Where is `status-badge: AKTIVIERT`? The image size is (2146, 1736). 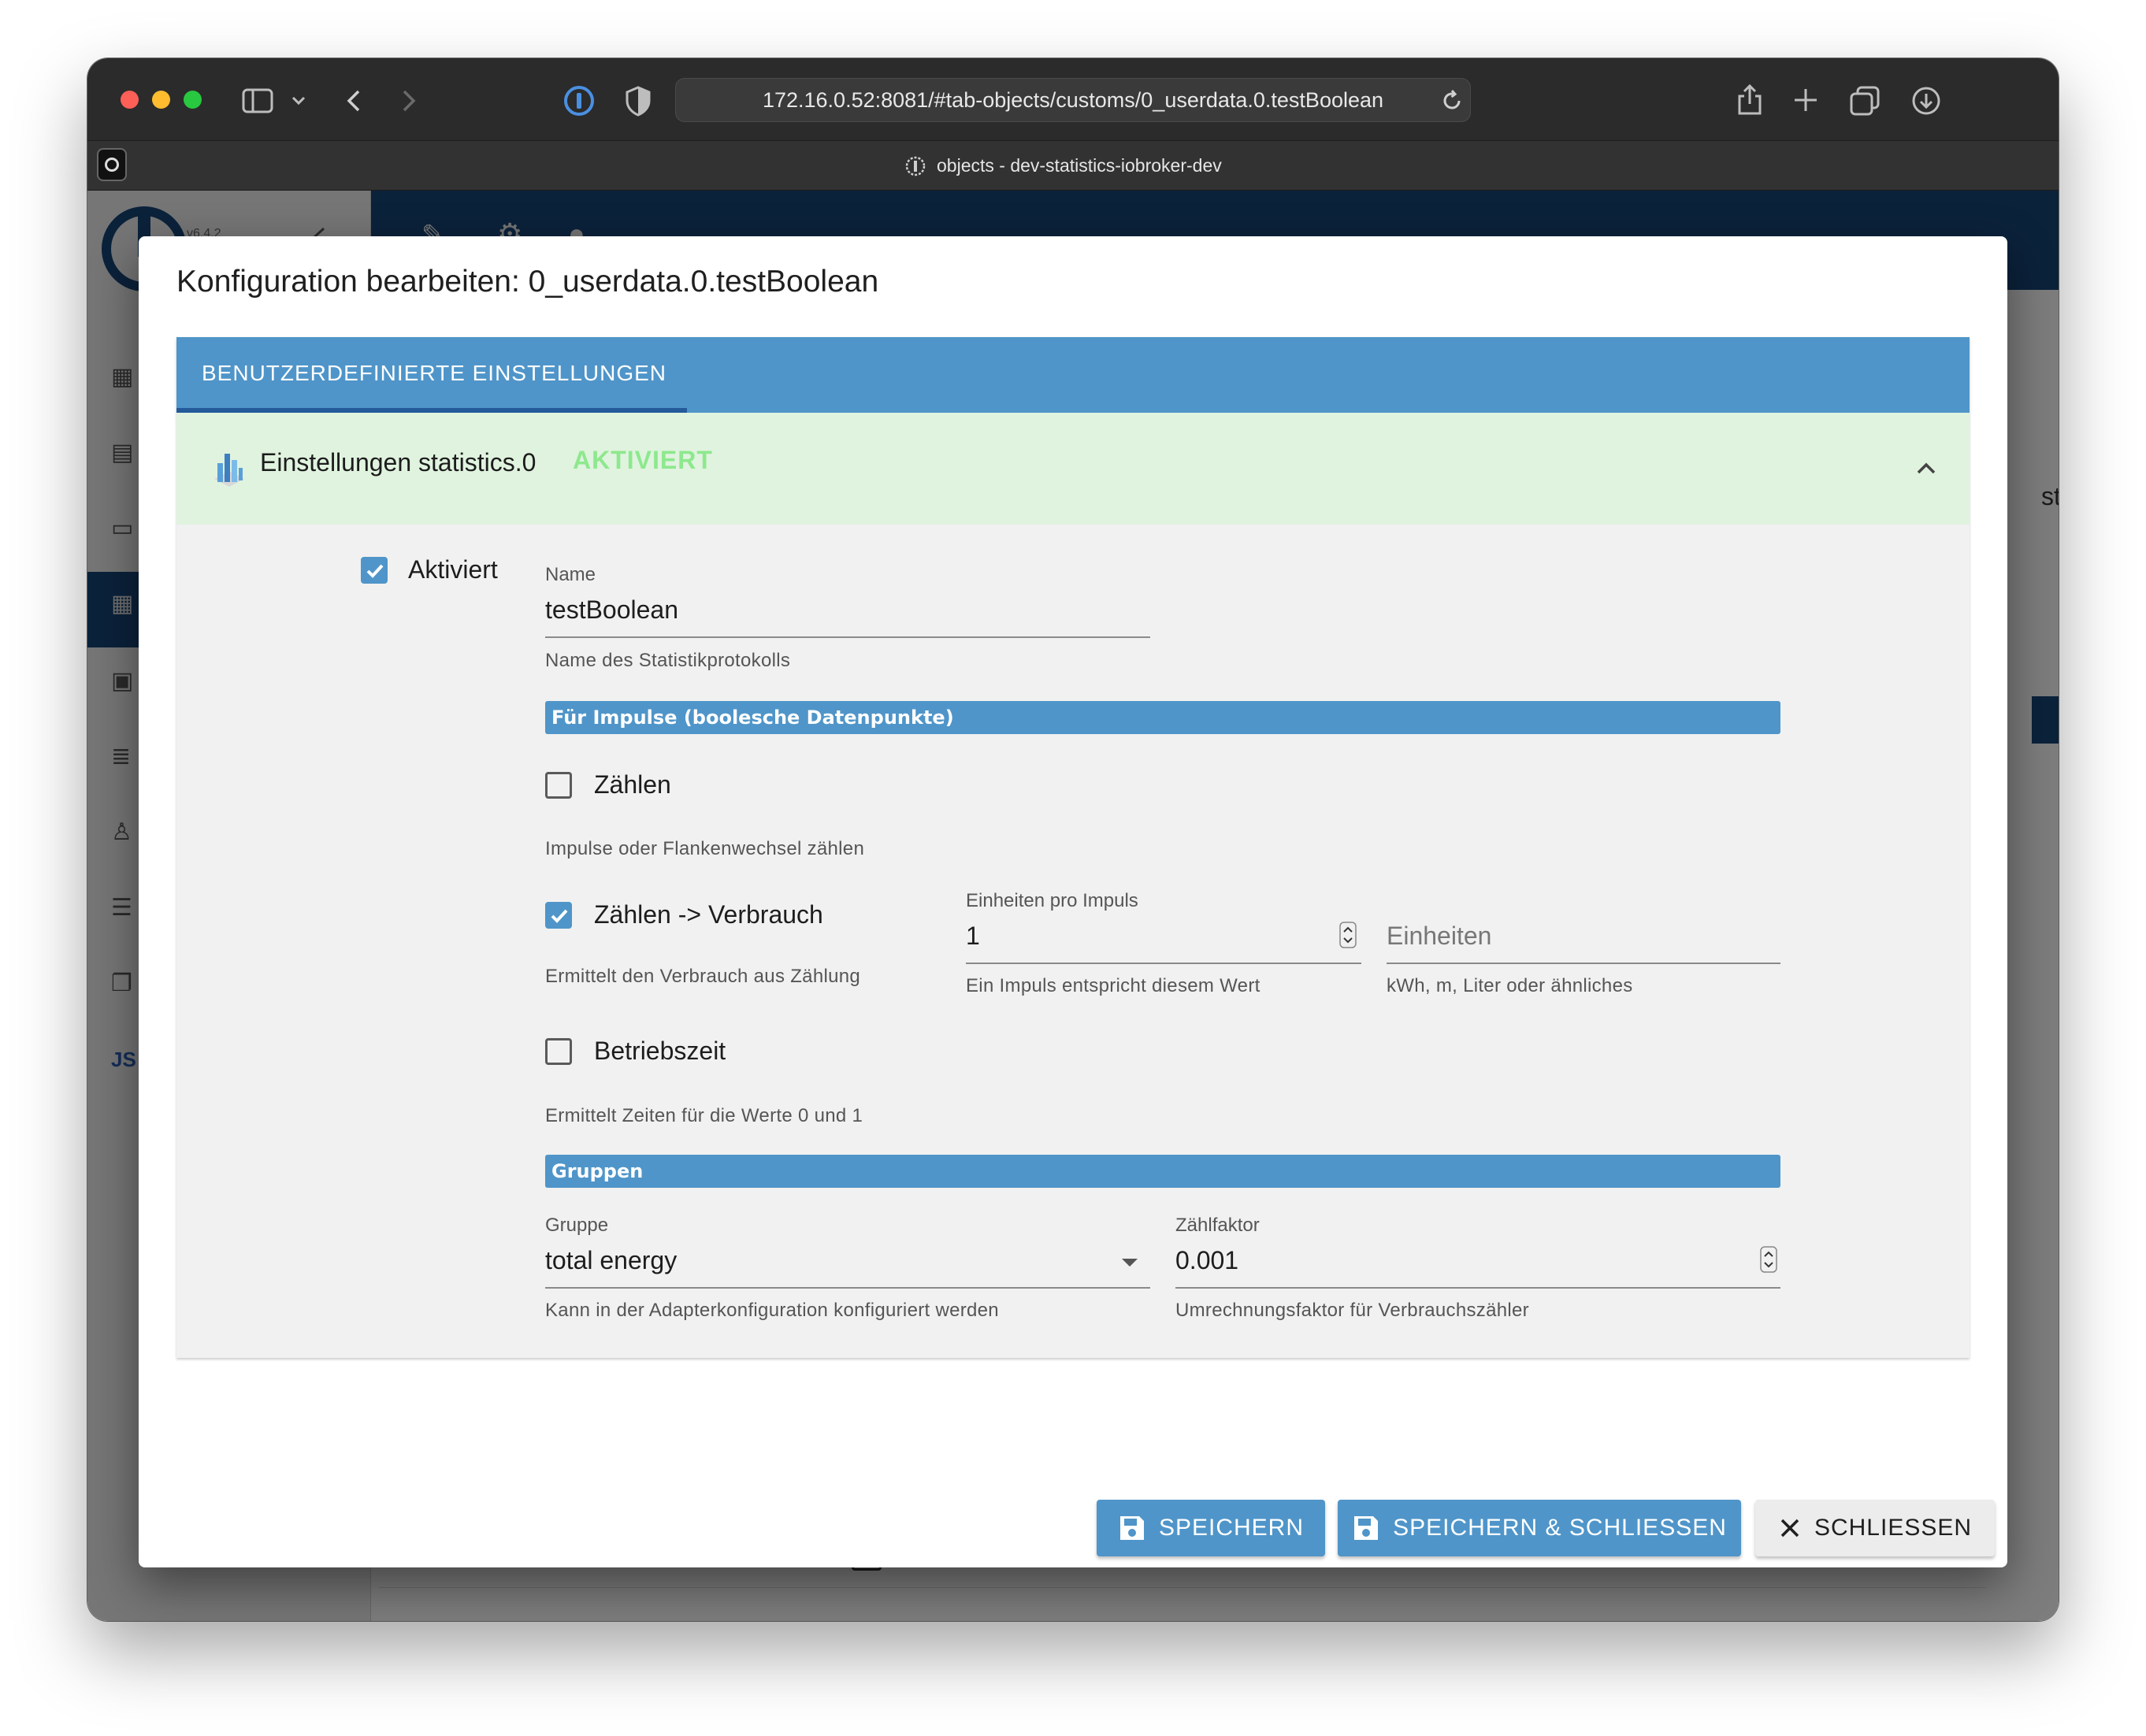
status-badge: AKTIVIERT is located at coordinates (643, 460).